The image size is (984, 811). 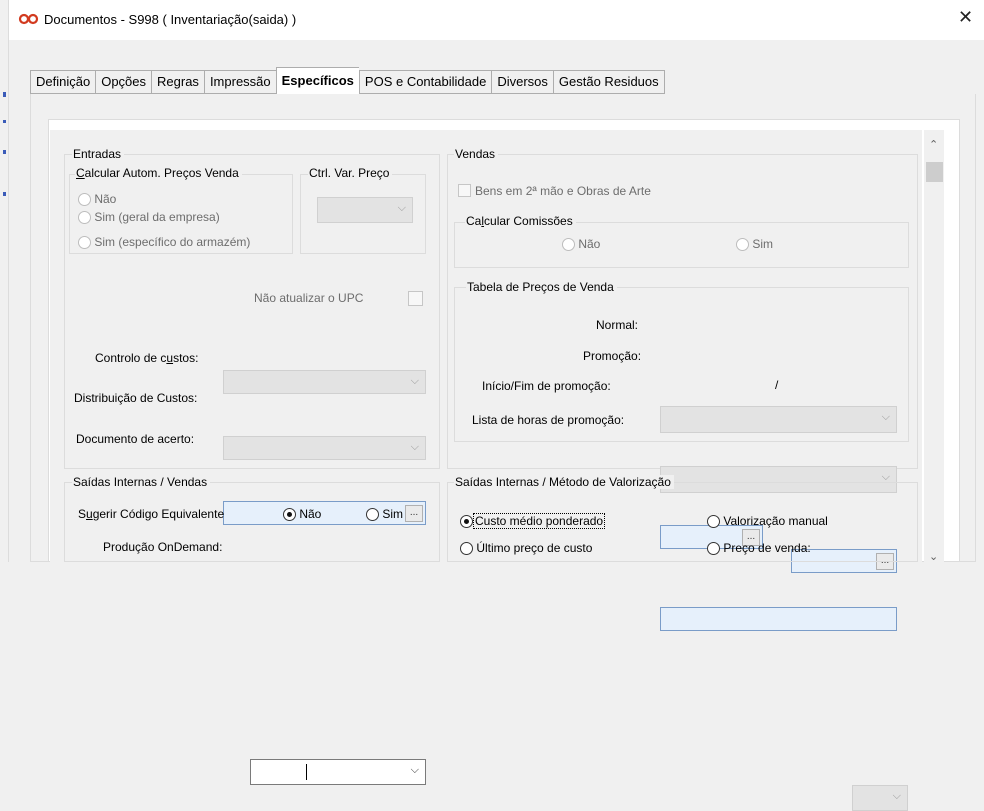 What do you see at coordinates (163, 547) in the screenshot?
I see `producao-ondemand-label: Produção OnDemand:` at bounding box center [163, 547].